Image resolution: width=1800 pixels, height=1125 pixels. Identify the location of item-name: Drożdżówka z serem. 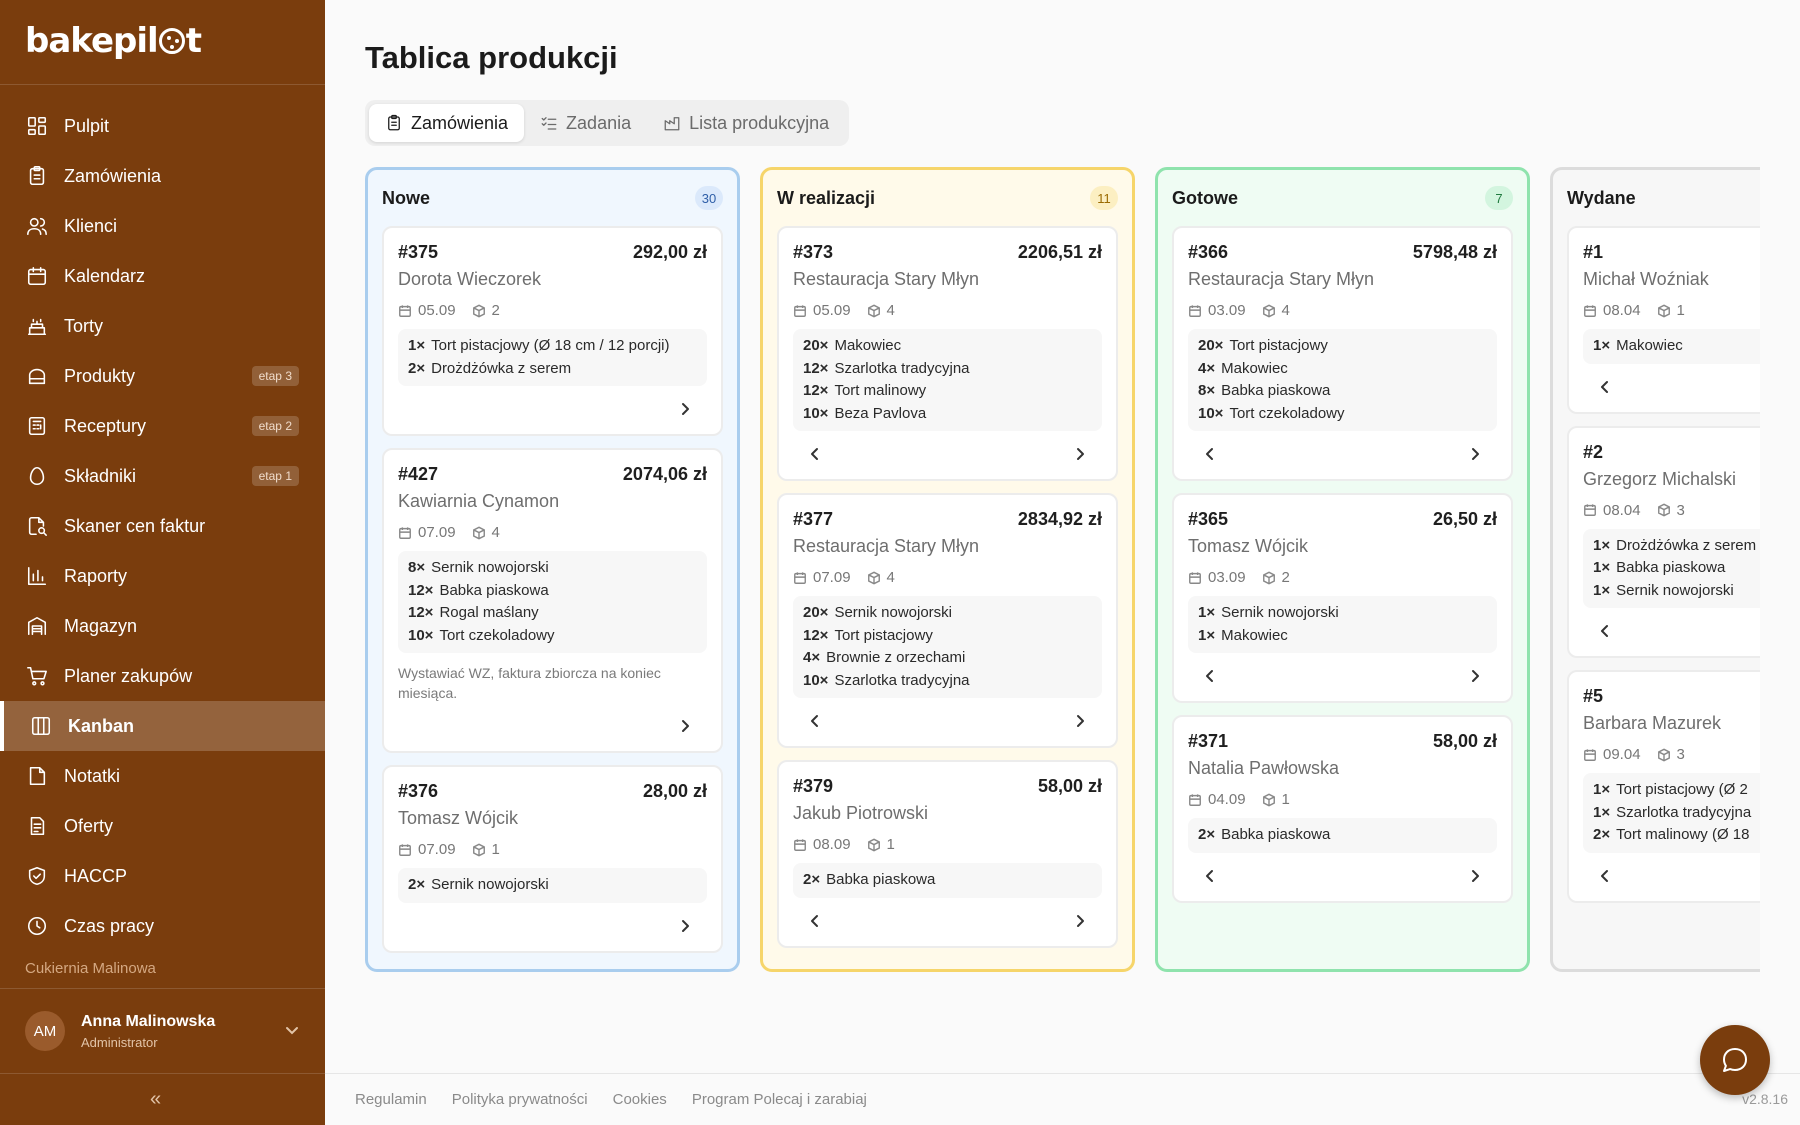
(501, 368).